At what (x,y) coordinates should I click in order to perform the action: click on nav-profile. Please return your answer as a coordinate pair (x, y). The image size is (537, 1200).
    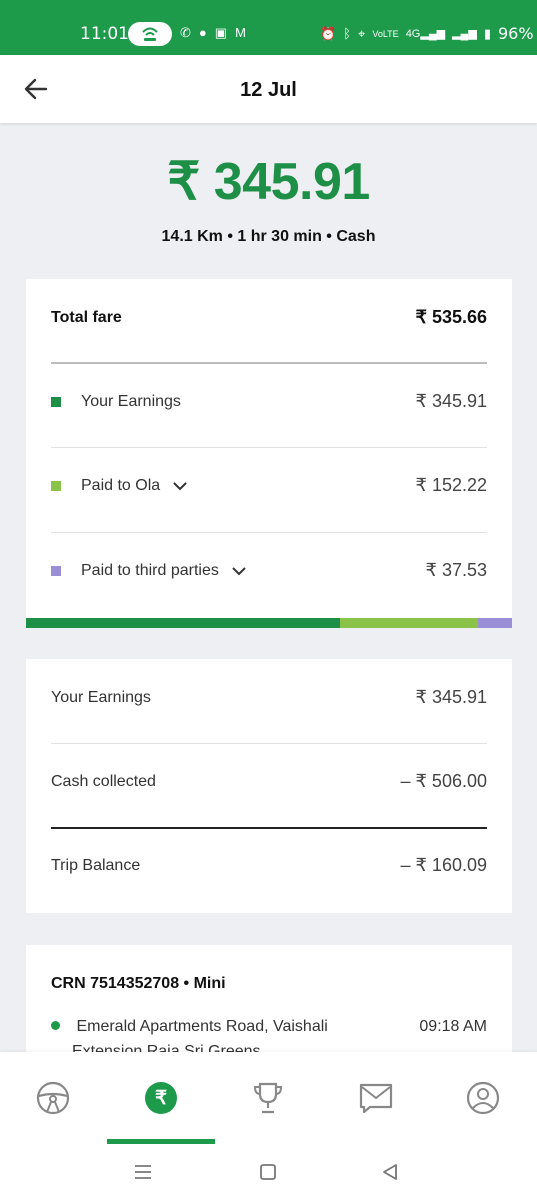
    Looking at the image, I should click on (483, 1098).